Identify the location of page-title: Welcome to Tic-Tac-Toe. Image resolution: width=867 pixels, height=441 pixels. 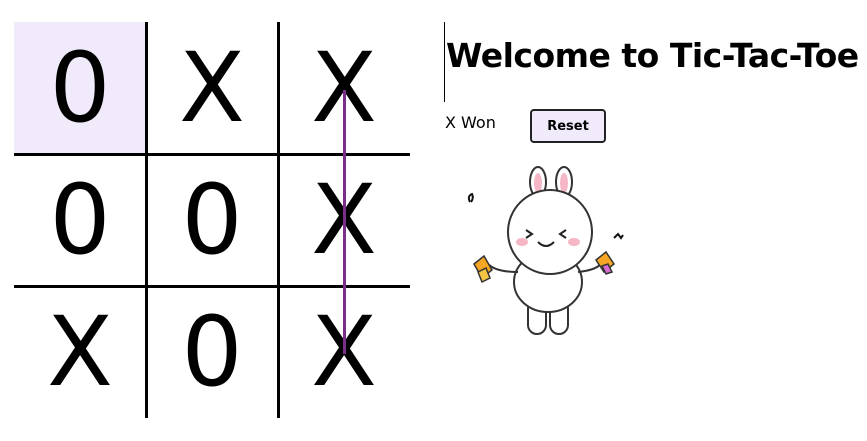
(652, 55).